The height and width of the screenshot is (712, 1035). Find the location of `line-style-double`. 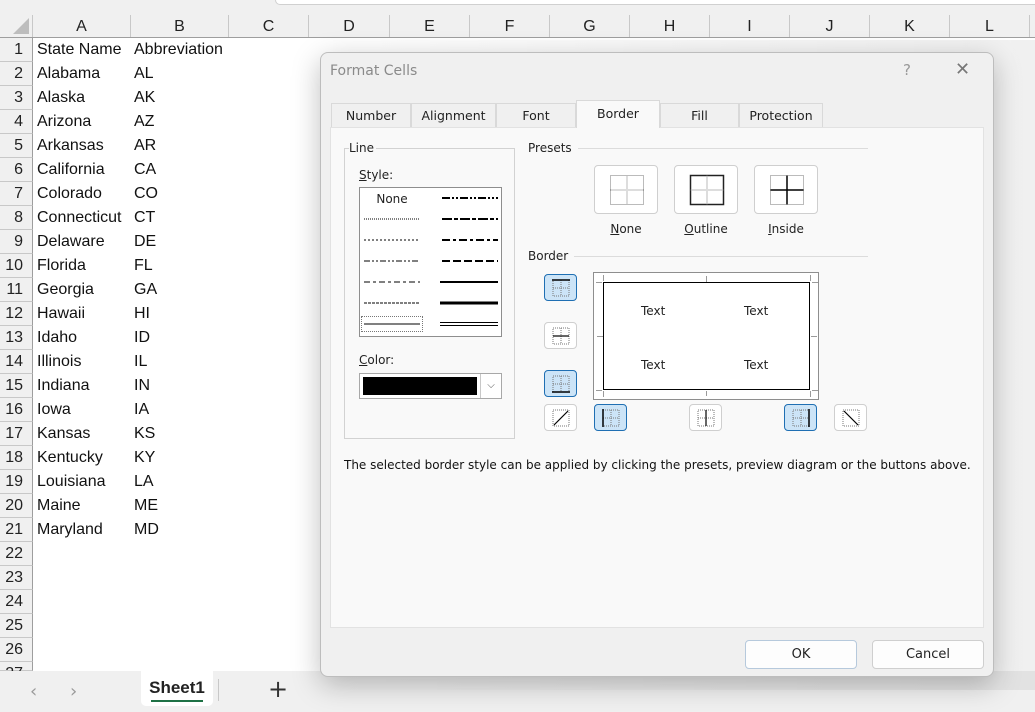

line-style-double is located at coordinates (470, 324).